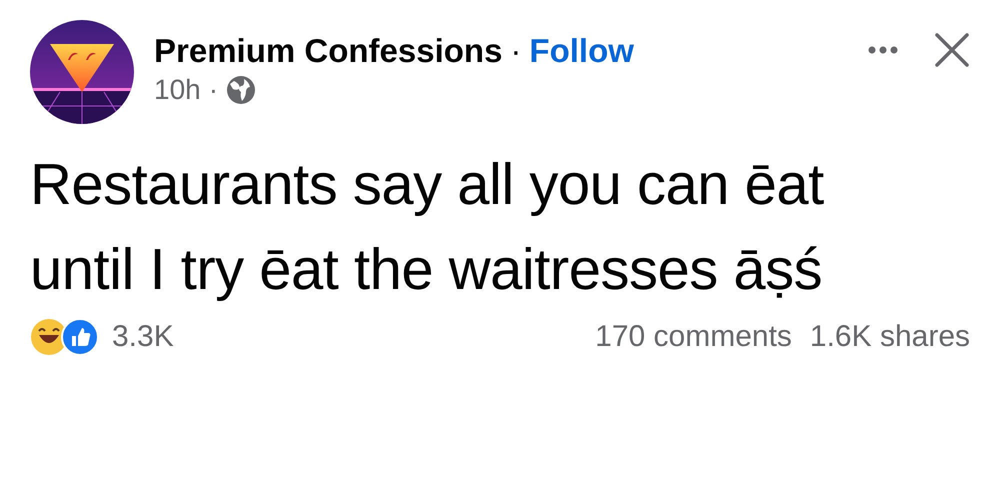  I want to click on reaction-count: 3.3K, so click(143, 337).